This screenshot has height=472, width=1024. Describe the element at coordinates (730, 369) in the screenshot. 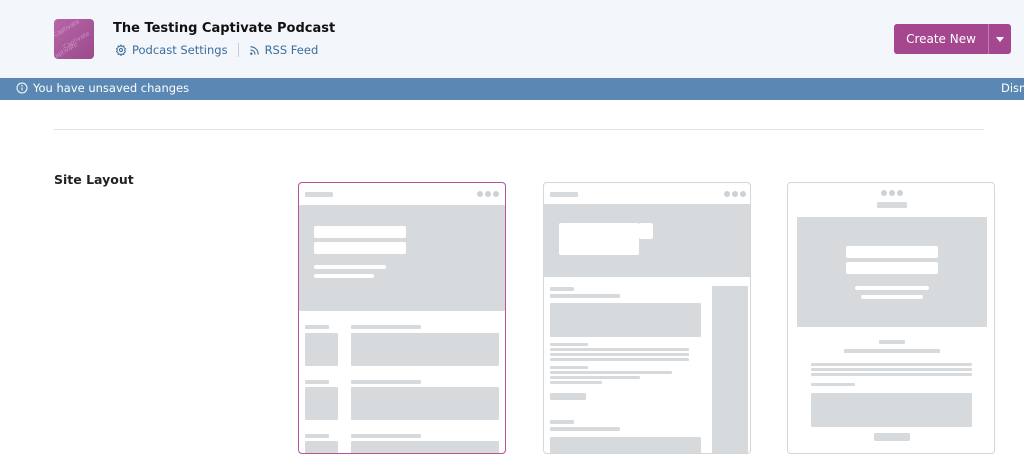

I see `layout-2-sidebar` at that location.